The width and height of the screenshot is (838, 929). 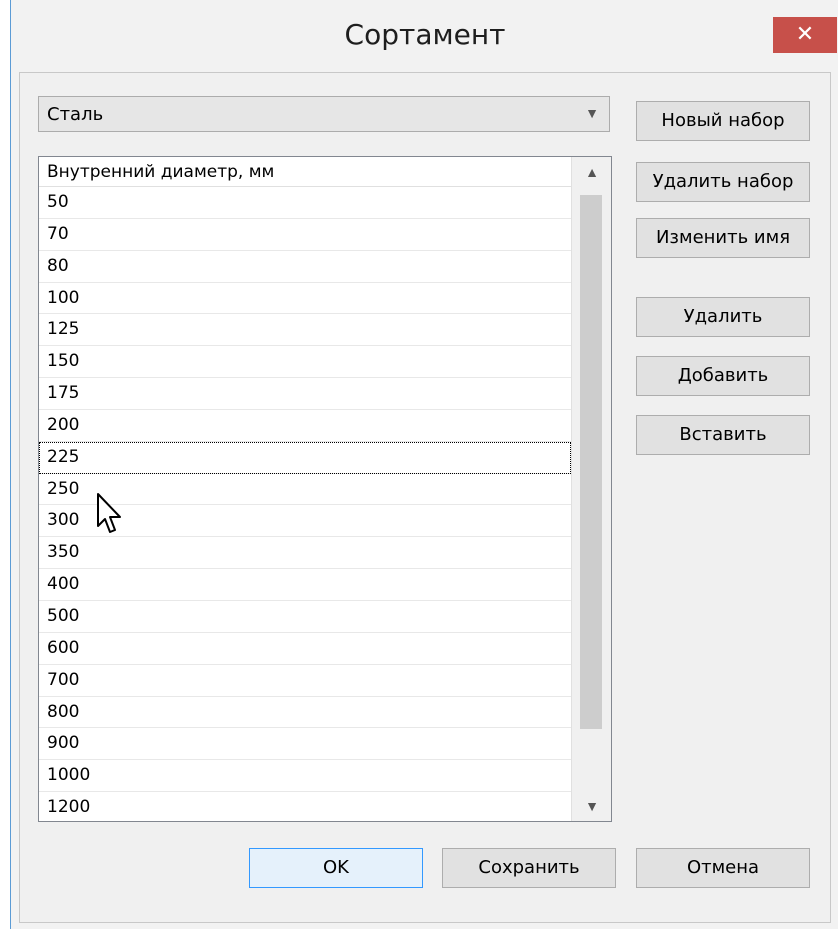 I want to click on close-icon: ✕, so click(x=805, y=34).